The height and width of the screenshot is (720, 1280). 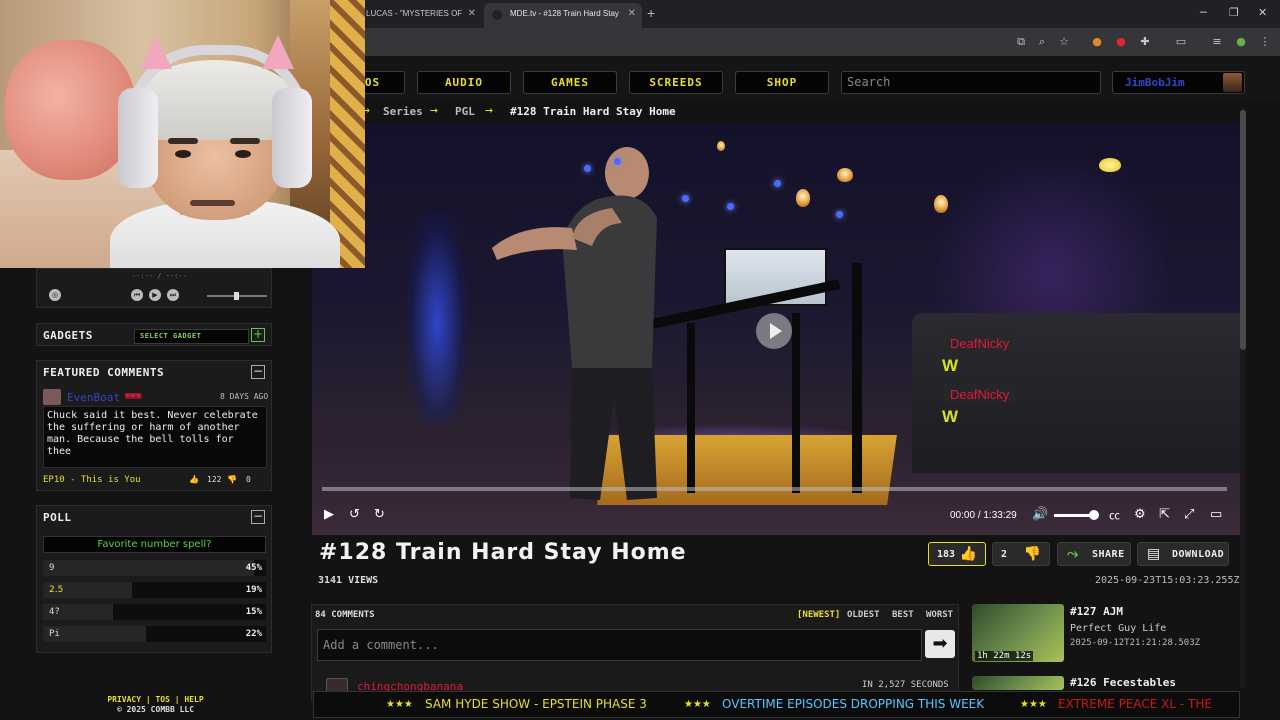 What do you see at coordinates (1135, 704) in the screenshot?
I see `ticker-item: EXTREME PEACE XL - THE` at bounding box center [1135, 704].